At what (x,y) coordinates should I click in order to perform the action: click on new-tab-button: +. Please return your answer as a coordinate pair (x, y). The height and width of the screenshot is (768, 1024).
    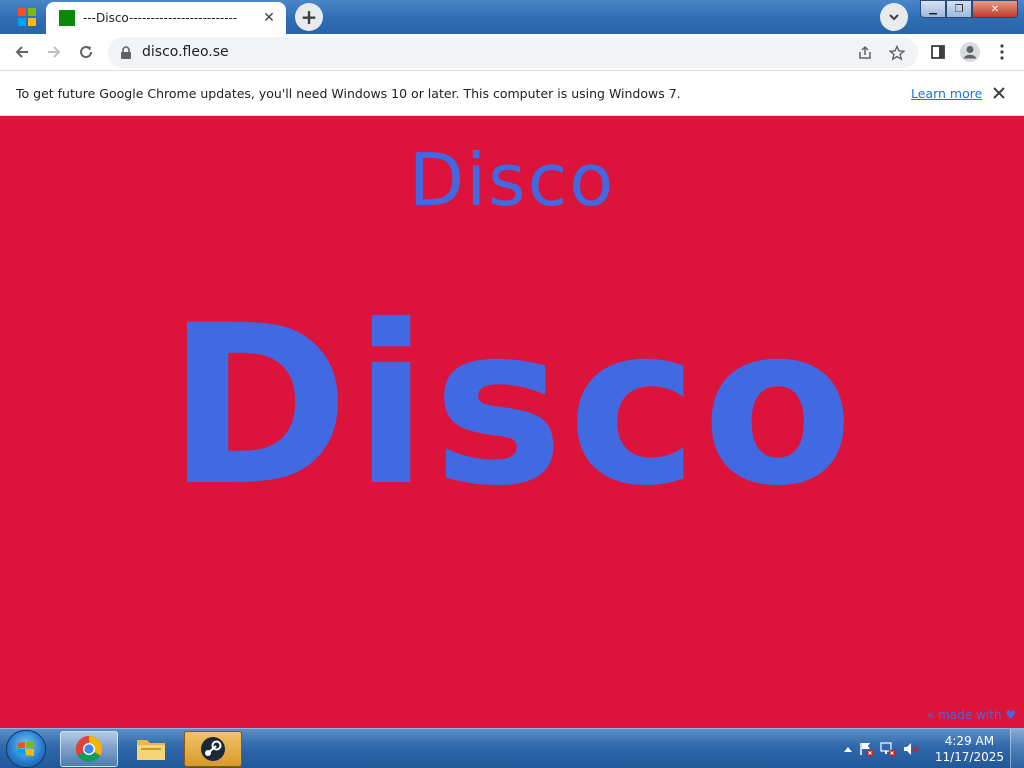
    Looking at the image, I should click on (309, 17).